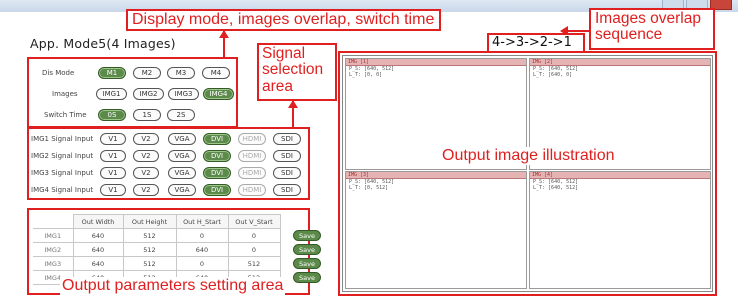 The width and height of the screenshot is (738, 299). Describe the element at coordinates (436, 62) in the screenshot. I see `quad-header: IMG [1]` at that location.